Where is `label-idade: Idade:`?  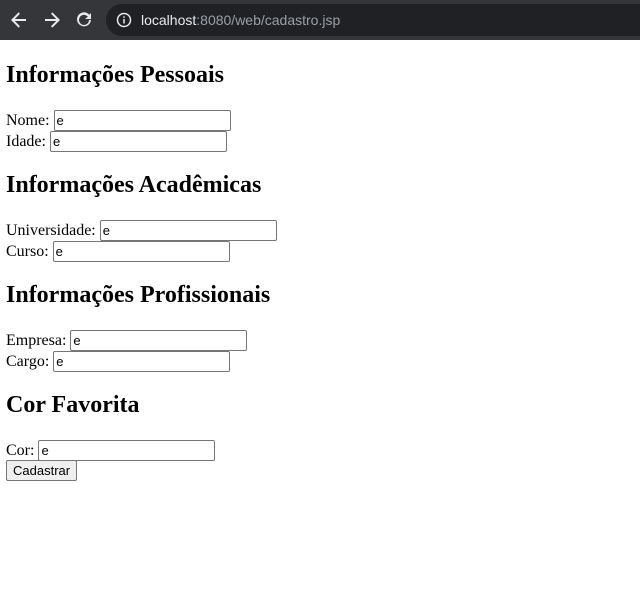
label-idade: Idade: is located at coordinates (26, 141).